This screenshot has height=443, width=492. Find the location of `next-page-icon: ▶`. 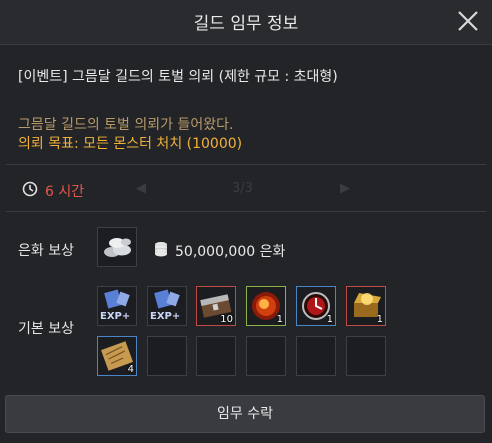

next-page-icon: ▶ is located at coordinates (345, 188).